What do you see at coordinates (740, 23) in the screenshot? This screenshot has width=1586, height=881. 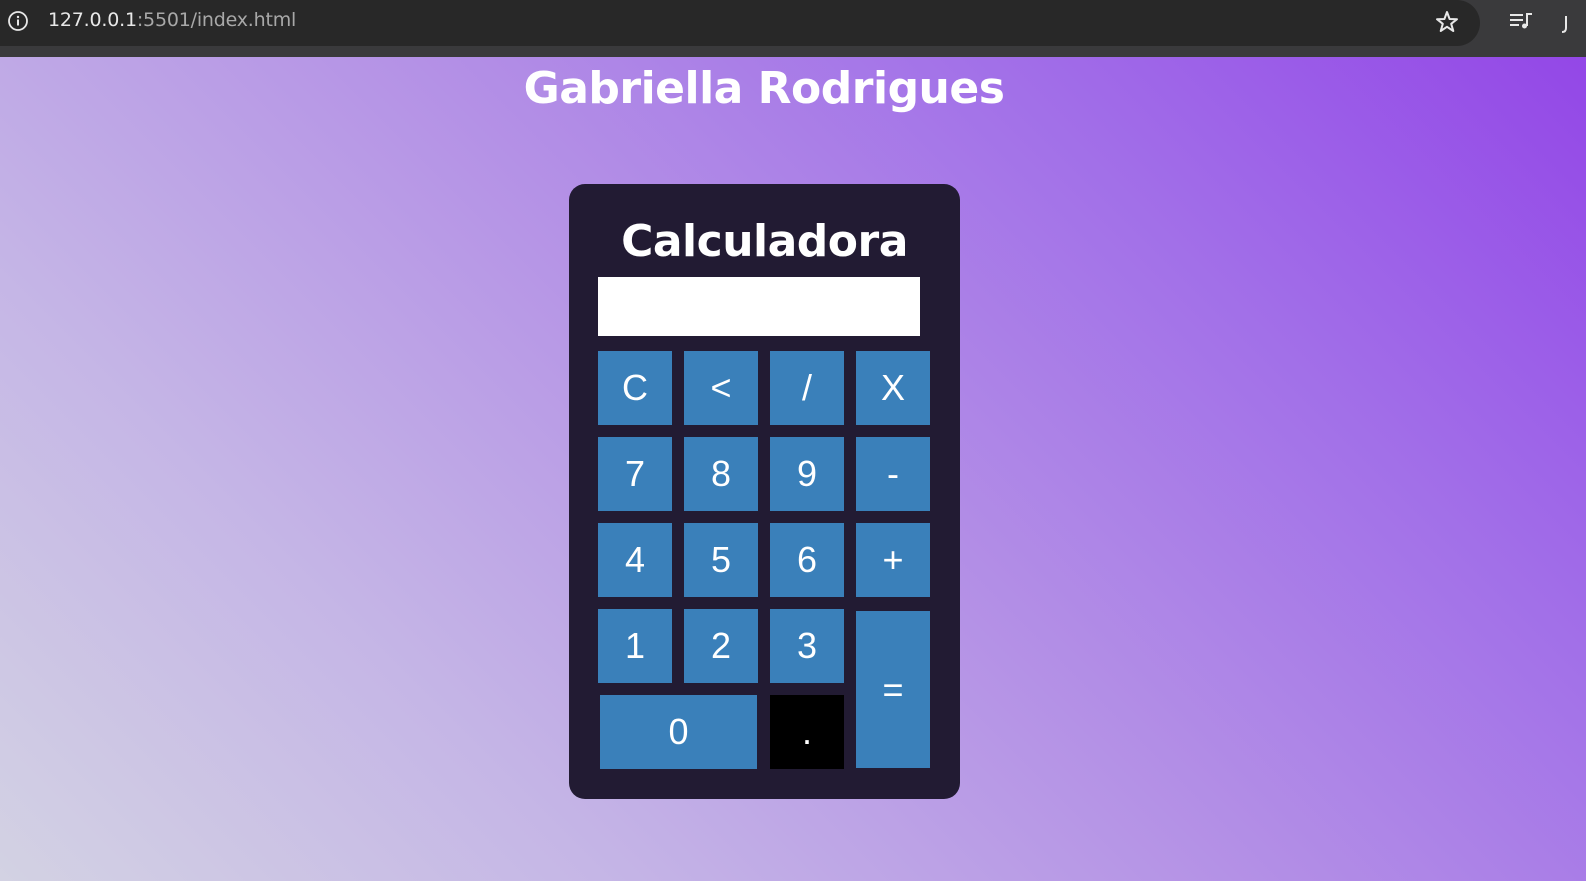 I see `address-bar: 127.0.0.1:5501/index.html` at bounding box center [740, 23].